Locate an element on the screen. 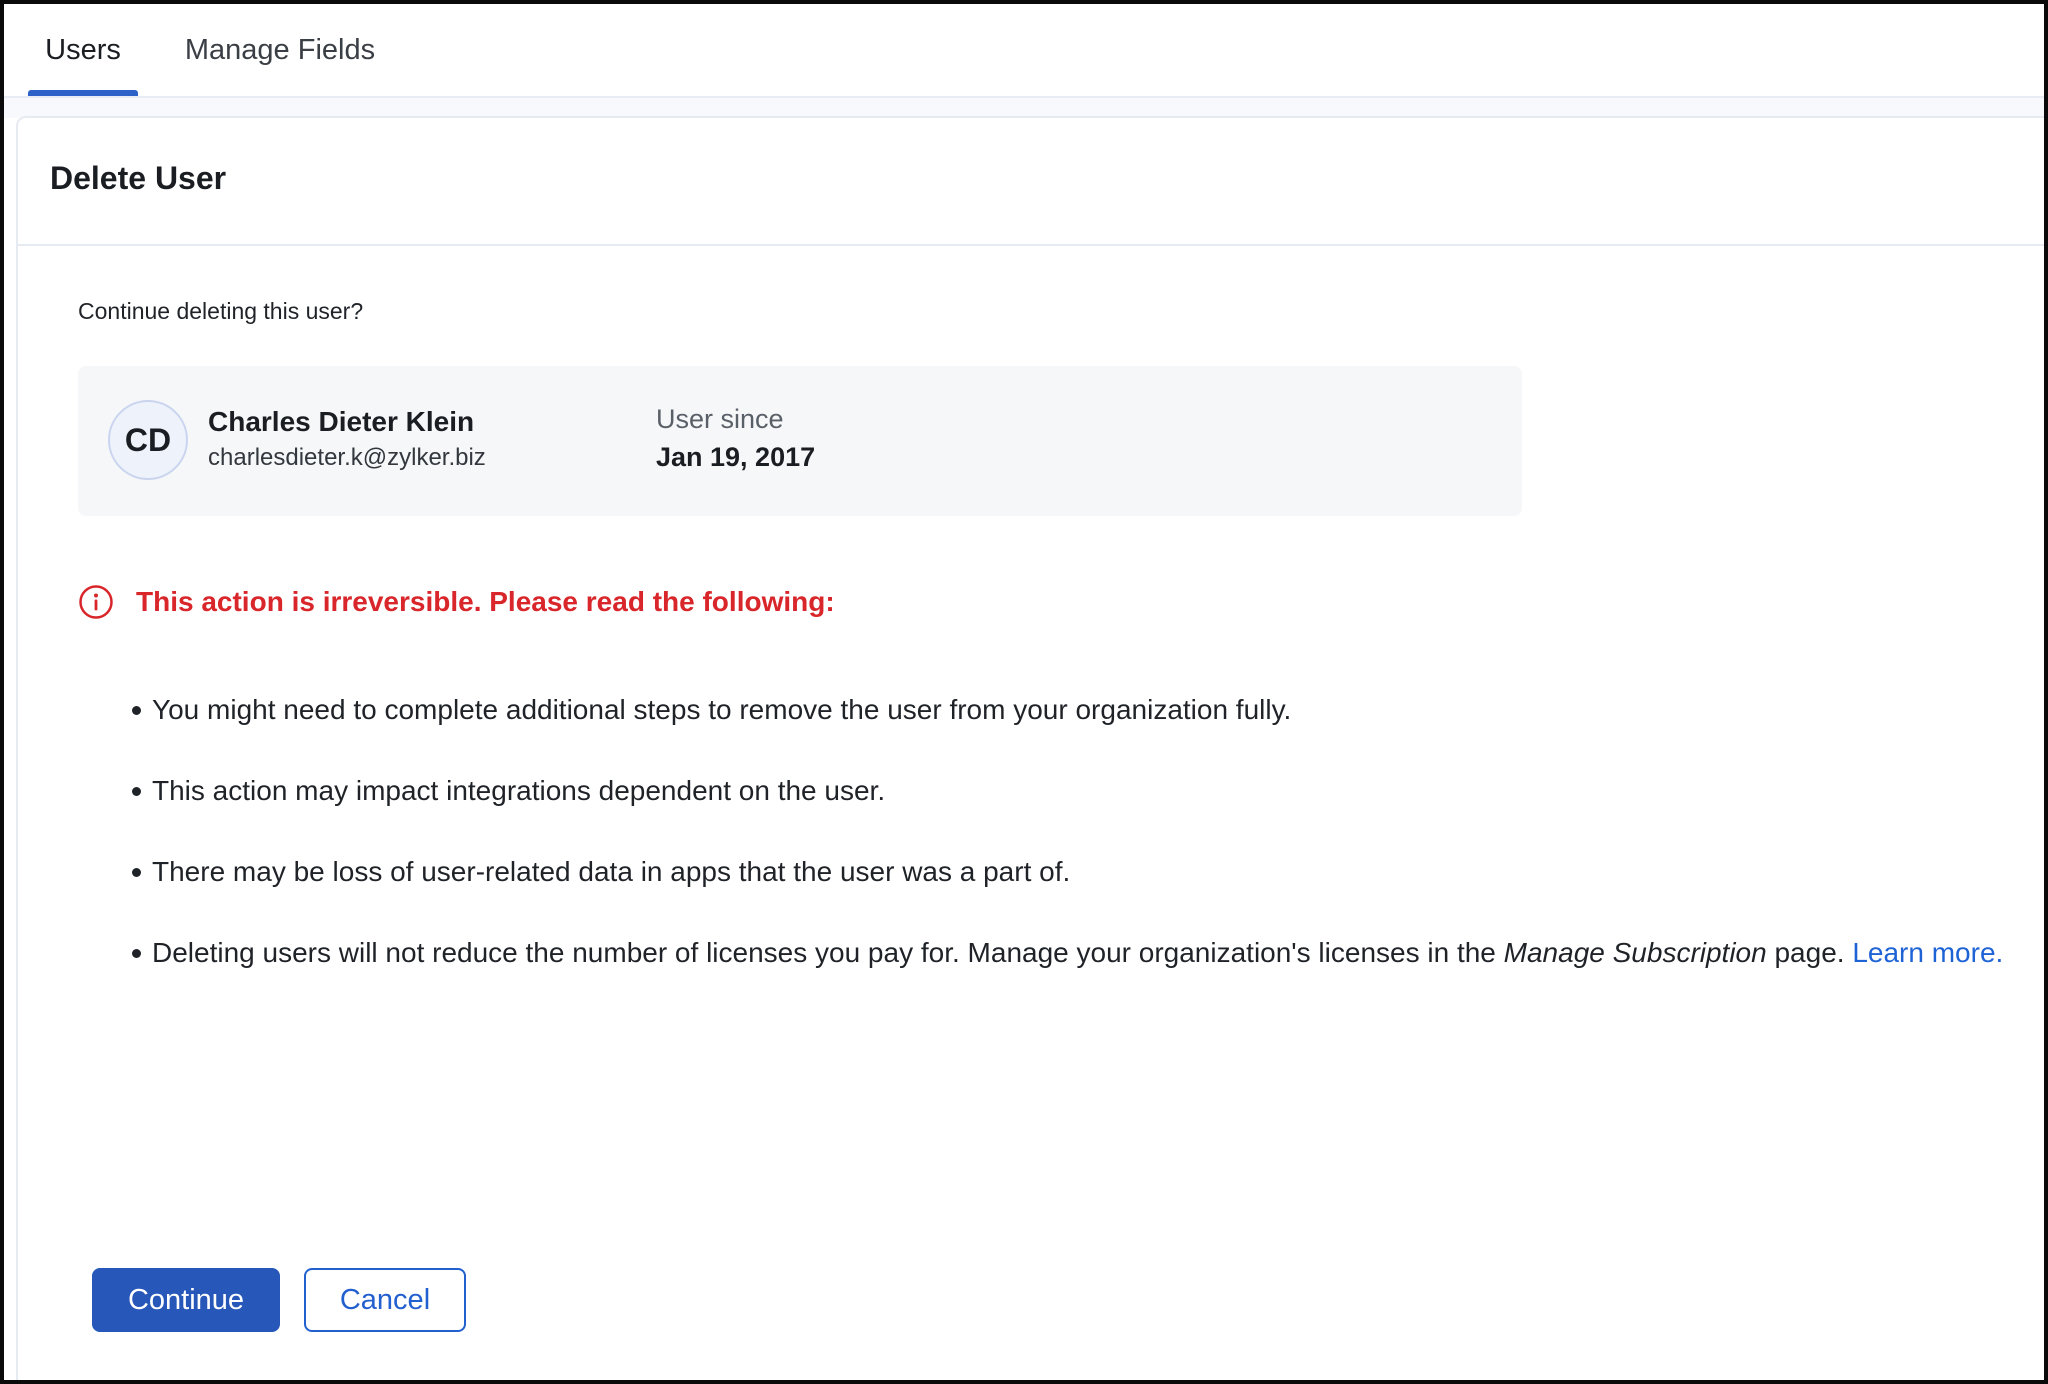 This screenshot has height=1384, width=2048. user-email: charlesdieter.k@zylker.biz is located at coordinates (347, 457).